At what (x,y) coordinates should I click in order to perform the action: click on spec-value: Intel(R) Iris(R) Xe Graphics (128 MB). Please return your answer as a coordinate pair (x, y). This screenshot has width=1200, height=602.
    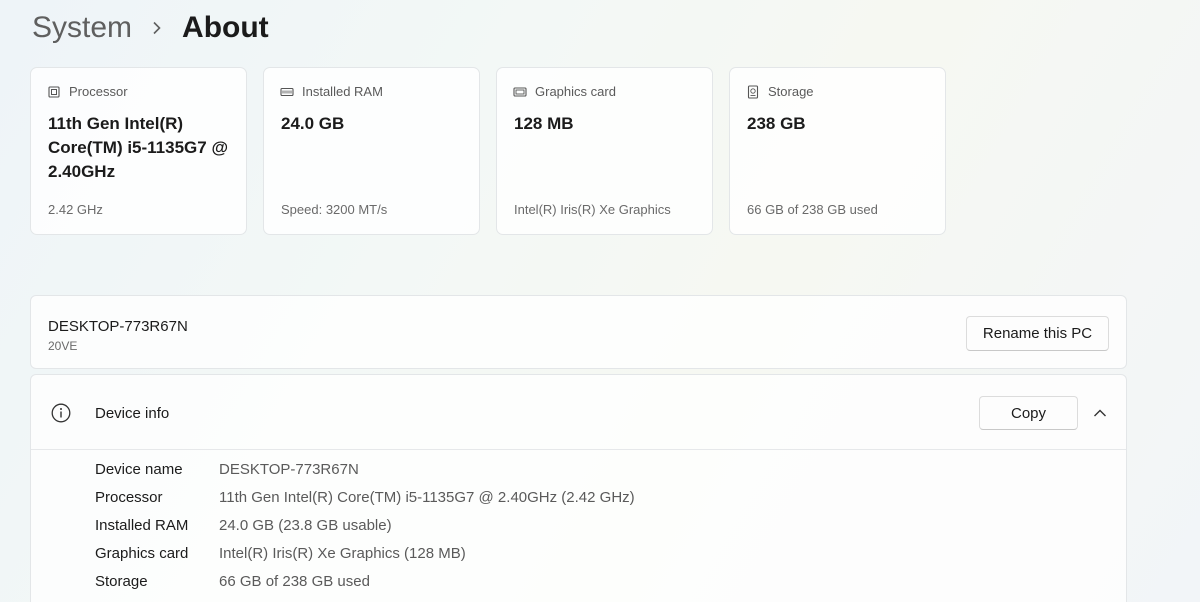
    Looking at the image, I should click on (342, 553).